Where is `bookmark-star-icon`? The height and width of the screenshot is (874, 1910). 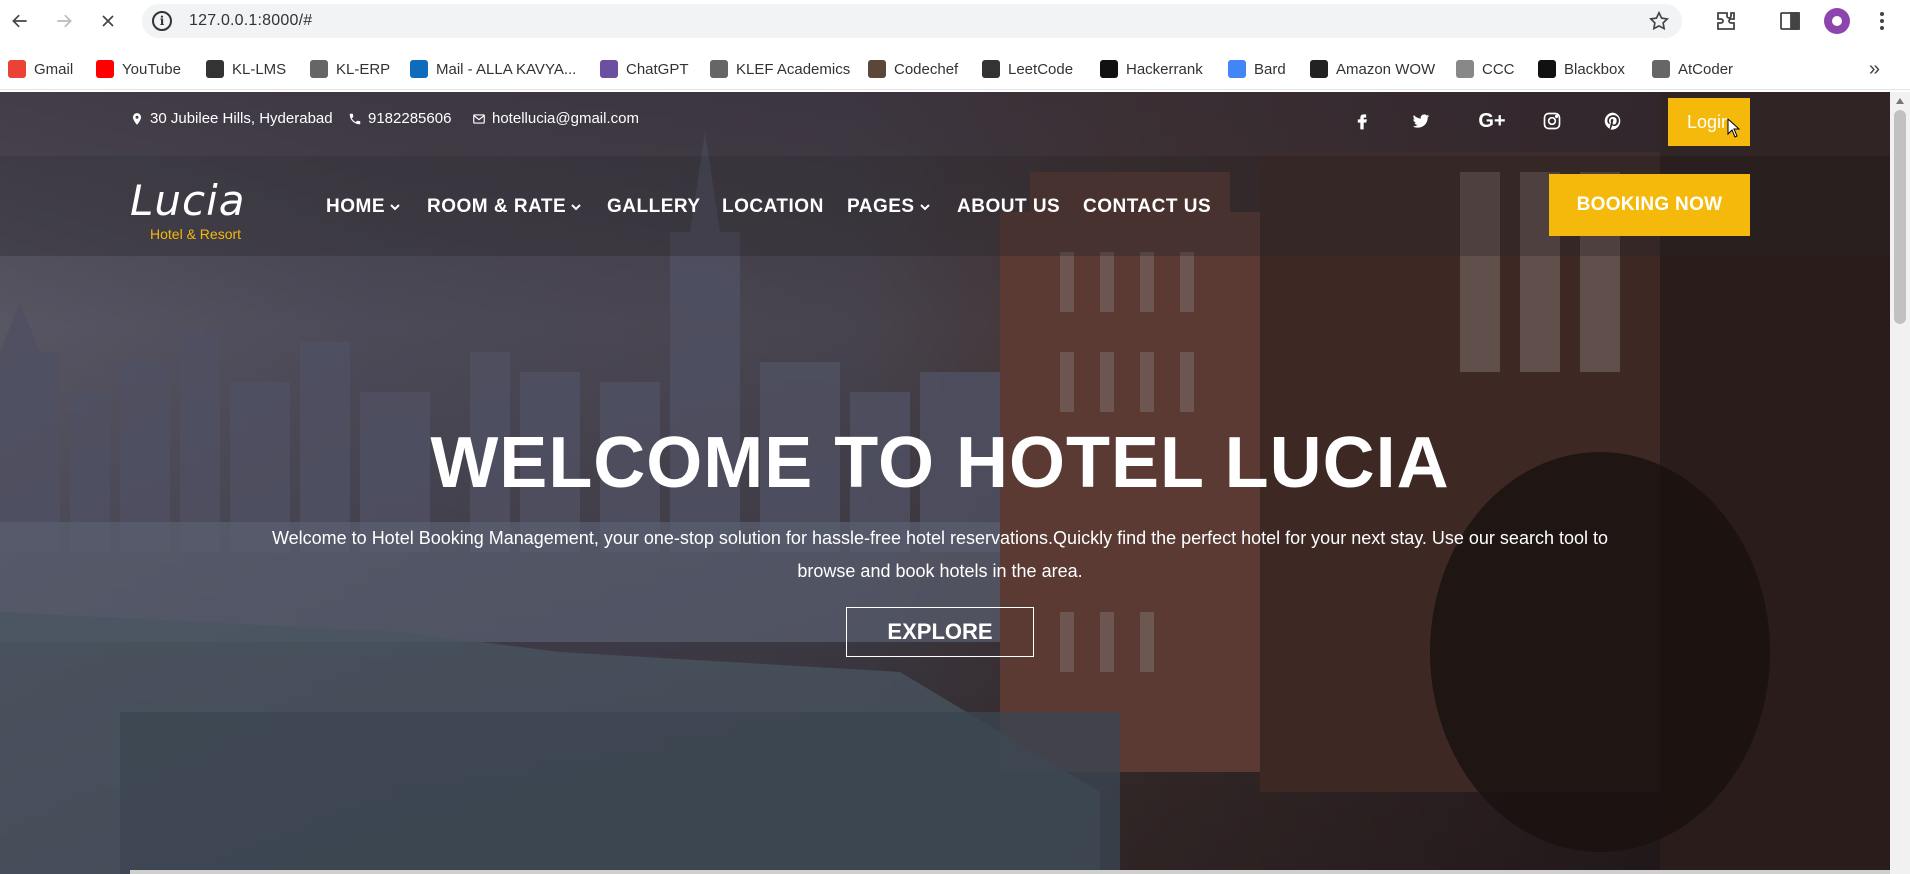
bookmark-star-icon is located at coordinates (1659, 21).